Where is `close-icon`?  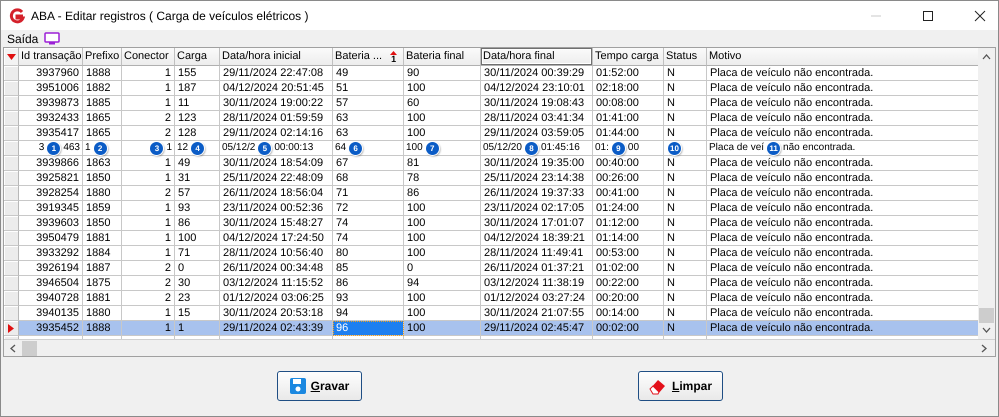
close-icon is located at coordinates (980, 16).